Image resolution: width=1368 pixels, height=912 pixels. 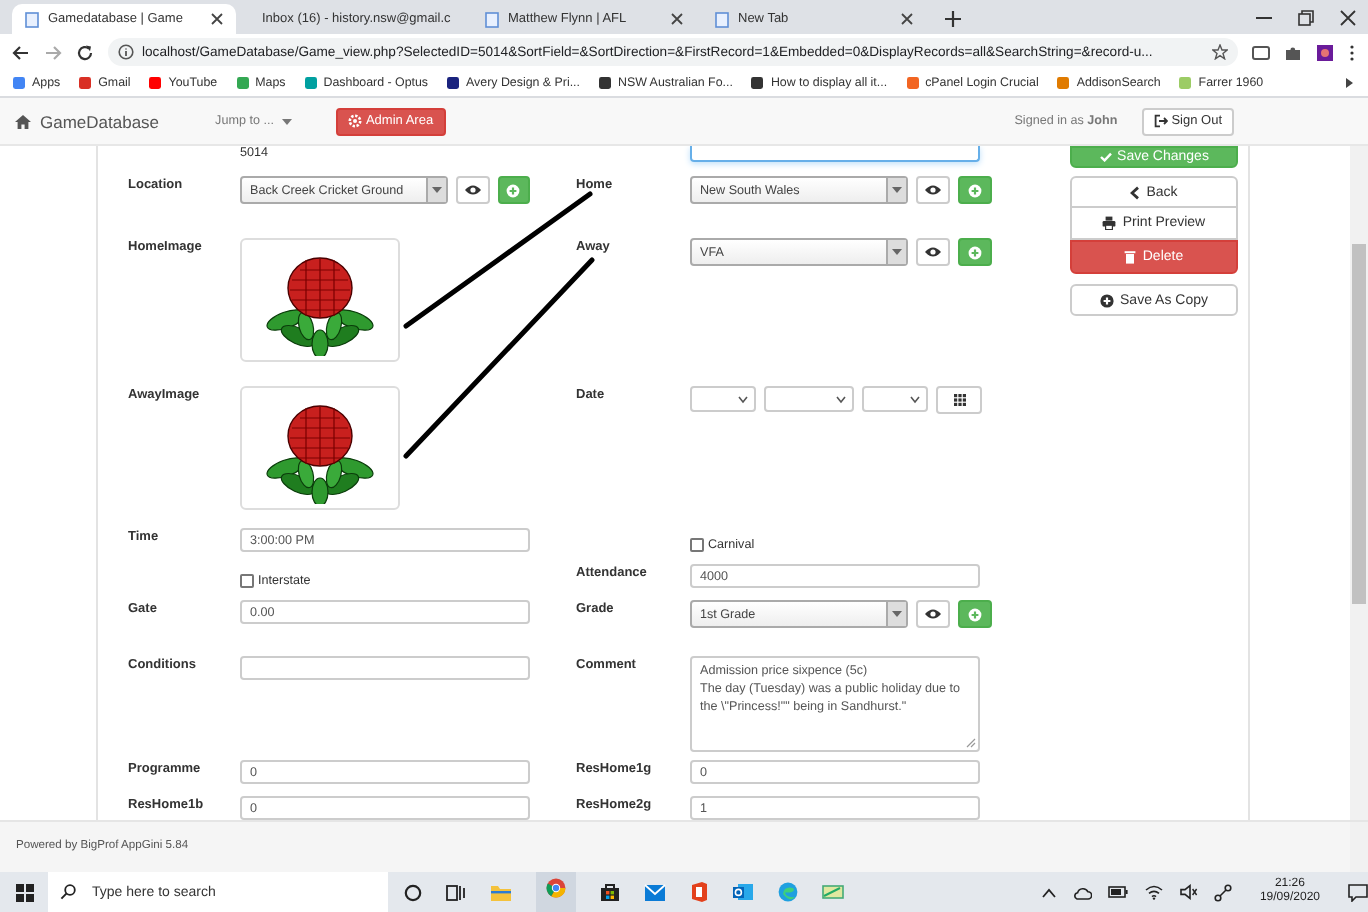 I want to click on printer-icon, so click(x=1109, y=223).